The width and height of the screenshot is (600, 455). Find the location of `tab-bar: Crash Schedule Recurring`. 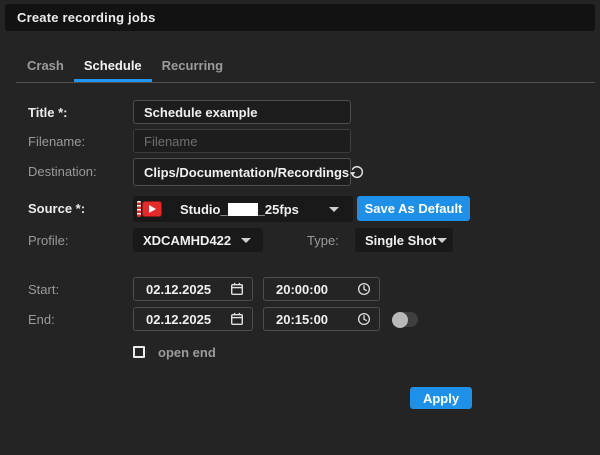

tab-bar: Crash Schedule Recurring is located at coordinates (125, 67).